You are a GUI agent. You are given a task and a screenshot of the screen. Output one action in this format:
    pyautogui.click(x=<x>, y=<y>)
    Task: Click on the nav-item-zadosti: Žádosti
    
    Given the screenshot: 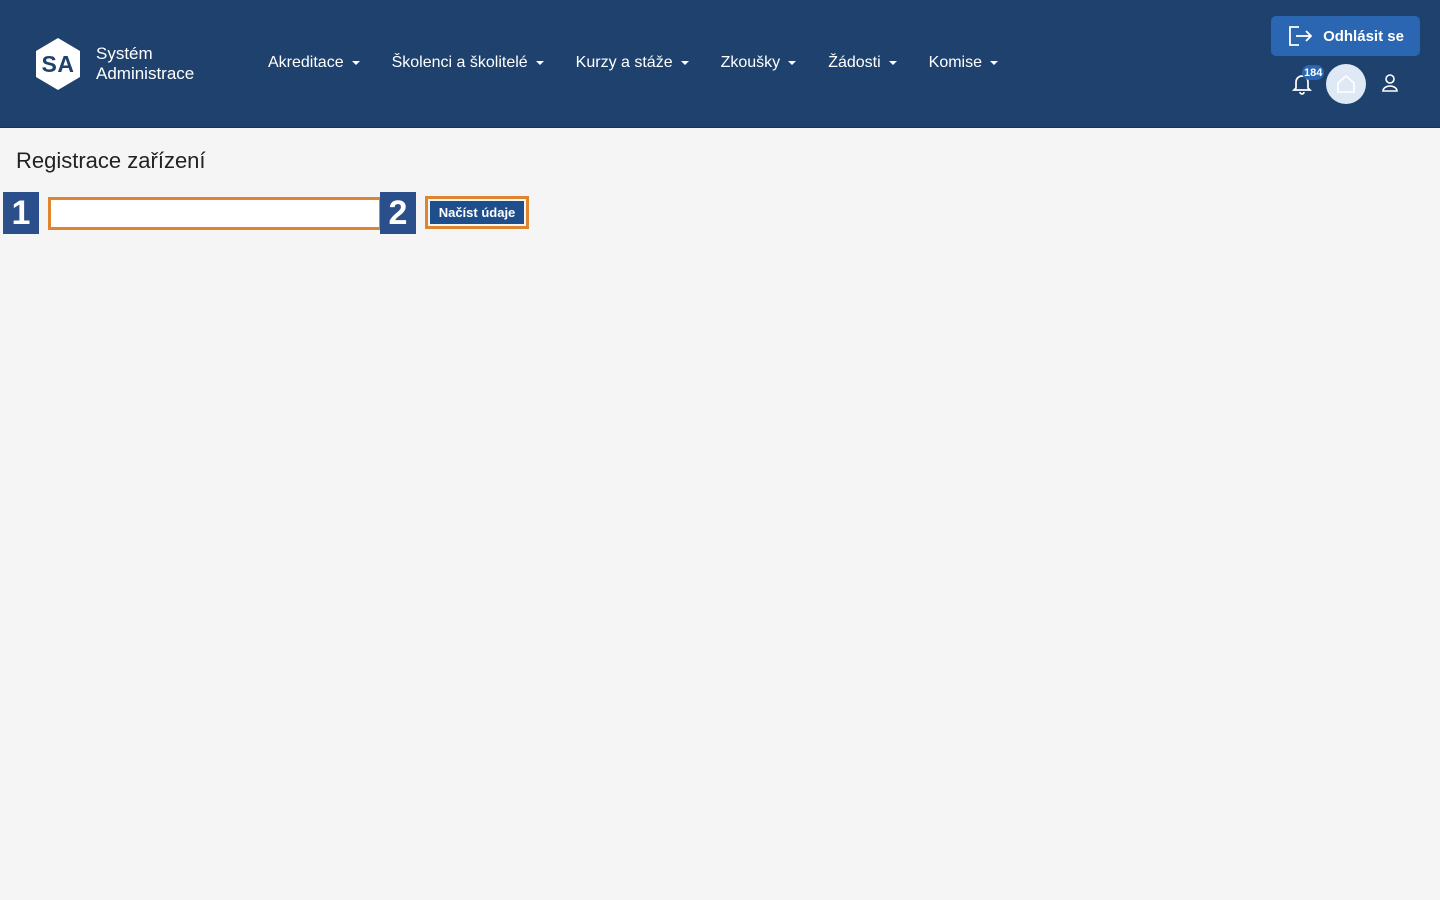 What is the action you would take?
    pyautogui.click(x=862, y=63)
    